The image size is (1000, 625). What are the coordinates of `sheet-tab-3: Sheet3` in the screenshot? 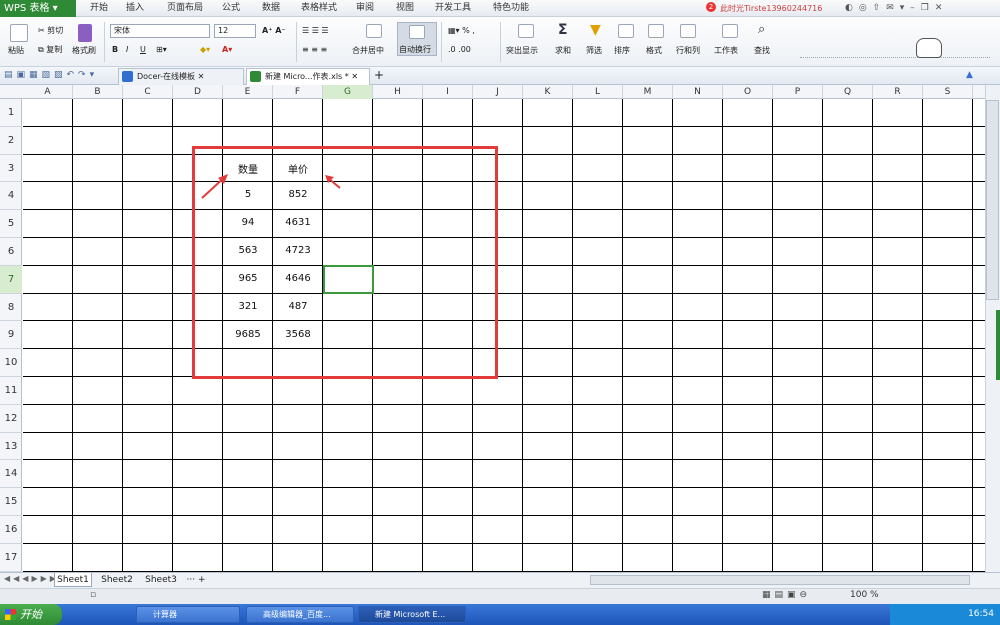 It's located at (161, 580).